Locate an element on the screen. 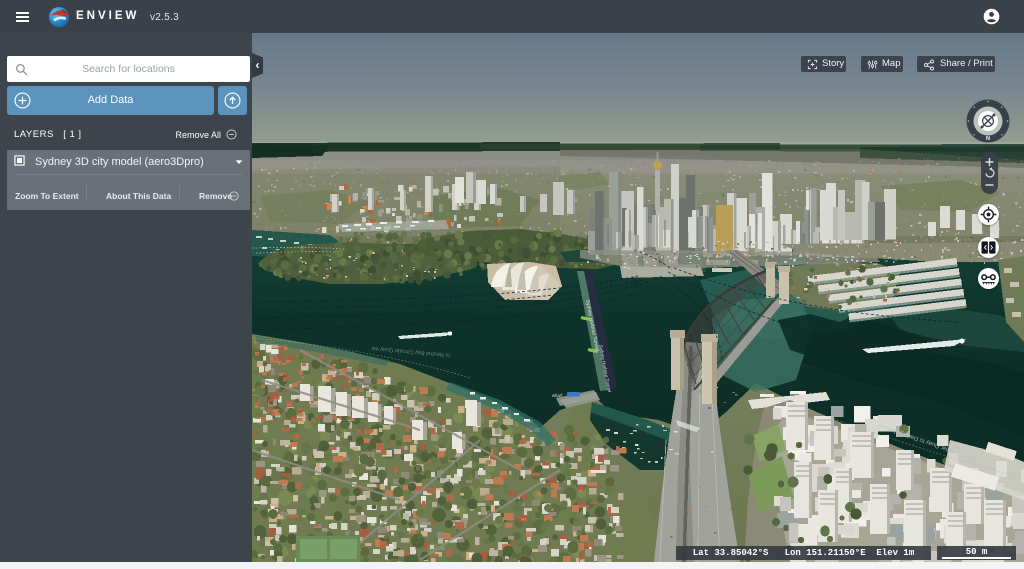 The height and width of the screenshot is (569, 1024). svg-text: N is located at coordinates (988, 139).